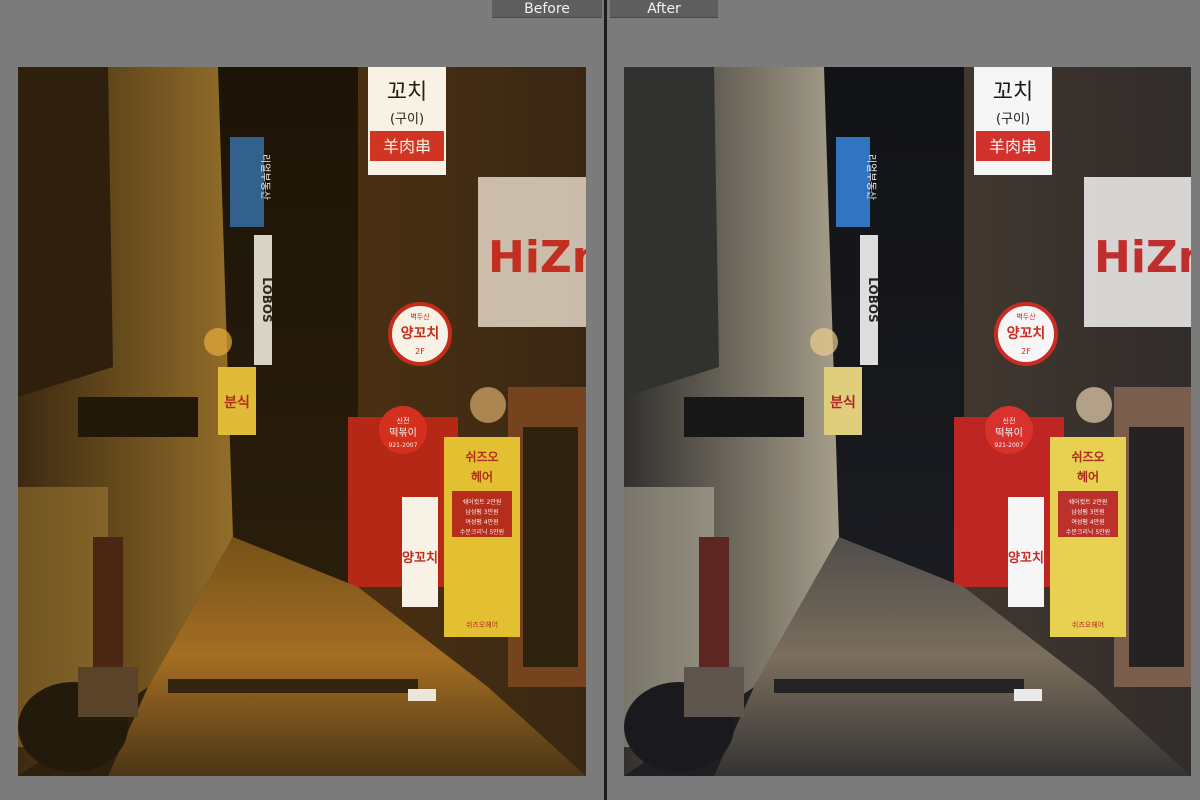  I want to click on after-label: After, so click(664, 9).